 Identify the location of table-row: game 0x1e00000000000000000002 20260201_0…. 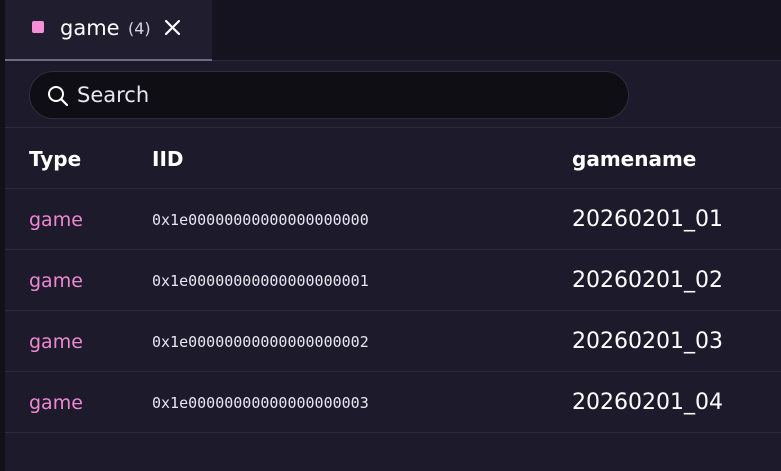
(393, 341).